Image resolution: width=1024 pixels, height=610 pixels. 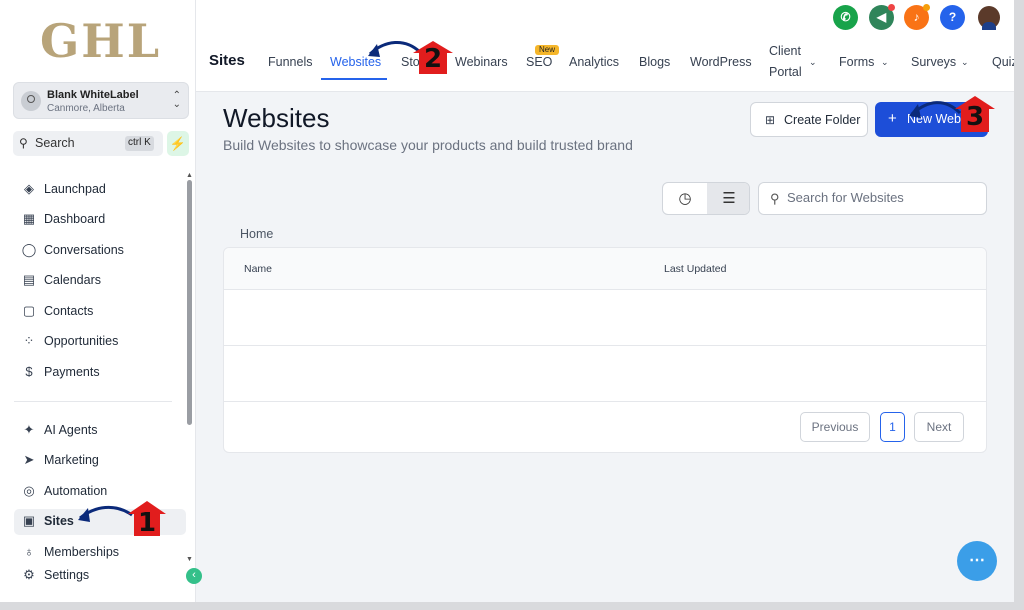 I want to click on annotation-number-2: 2, so click(x=433, y=59).